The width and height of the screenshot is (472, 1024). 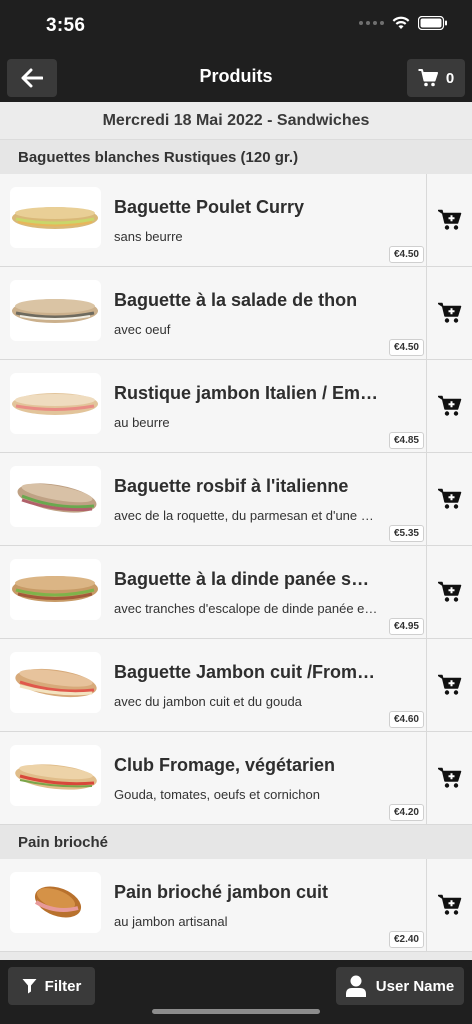 I want to click on shopping-cart-icon, so click(x=428, y=78).